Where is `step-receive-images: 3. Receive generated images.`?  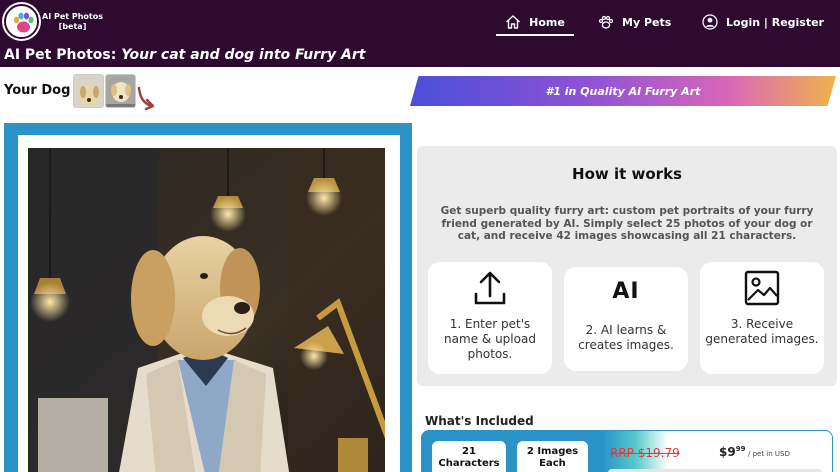 step-receive-images: 3. Receive generated images. is located at coordinates (762, 318).